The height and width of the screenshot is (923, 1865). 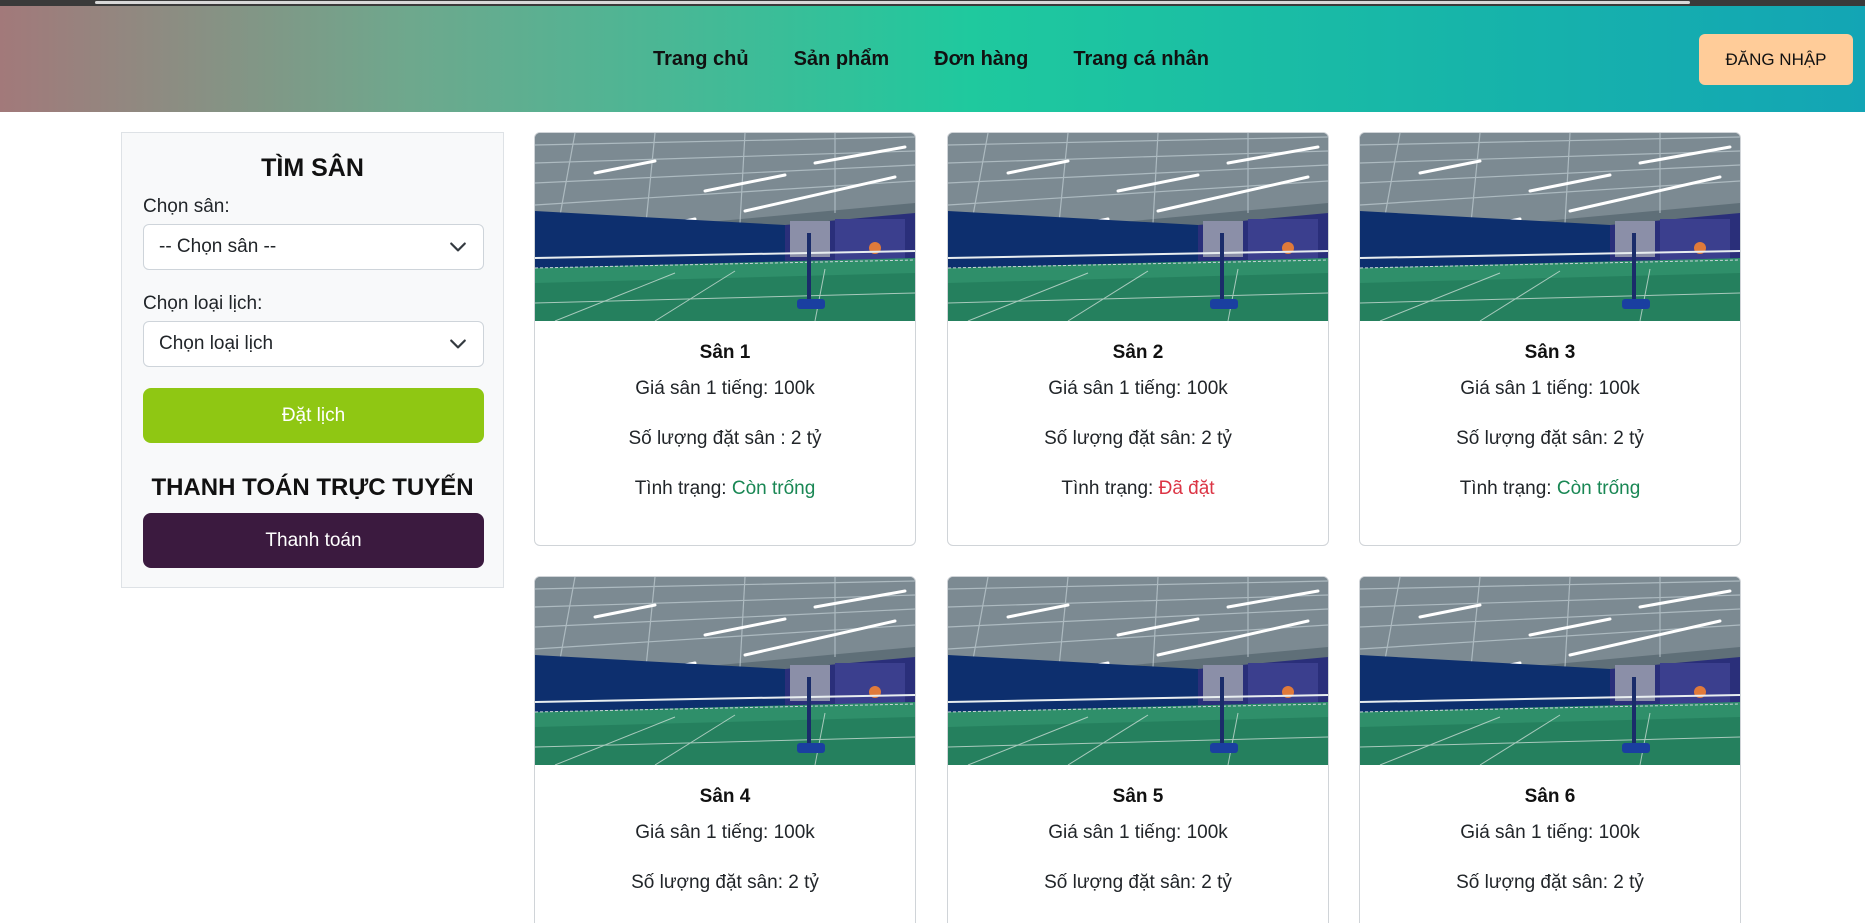 I want to click on court-status: Tình trạng: Đã đặt, so click(x=1138, y=489).